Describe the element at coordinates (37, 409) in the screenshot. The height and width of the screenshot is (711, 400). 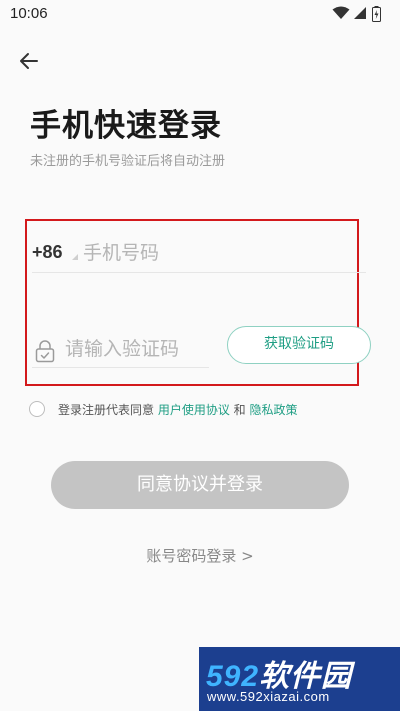
I see `agreement-checkbox` at that location.